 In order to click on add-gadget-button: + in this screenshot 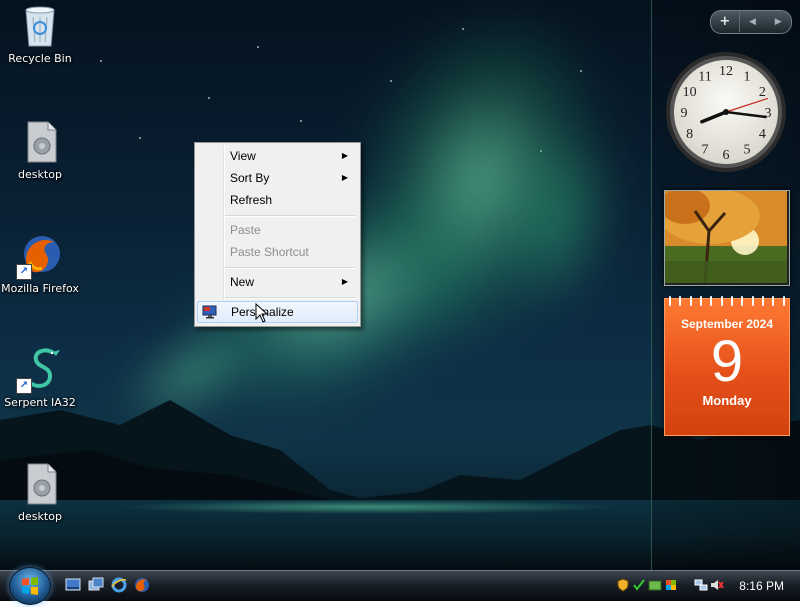, I will do `click(725, 22)`.